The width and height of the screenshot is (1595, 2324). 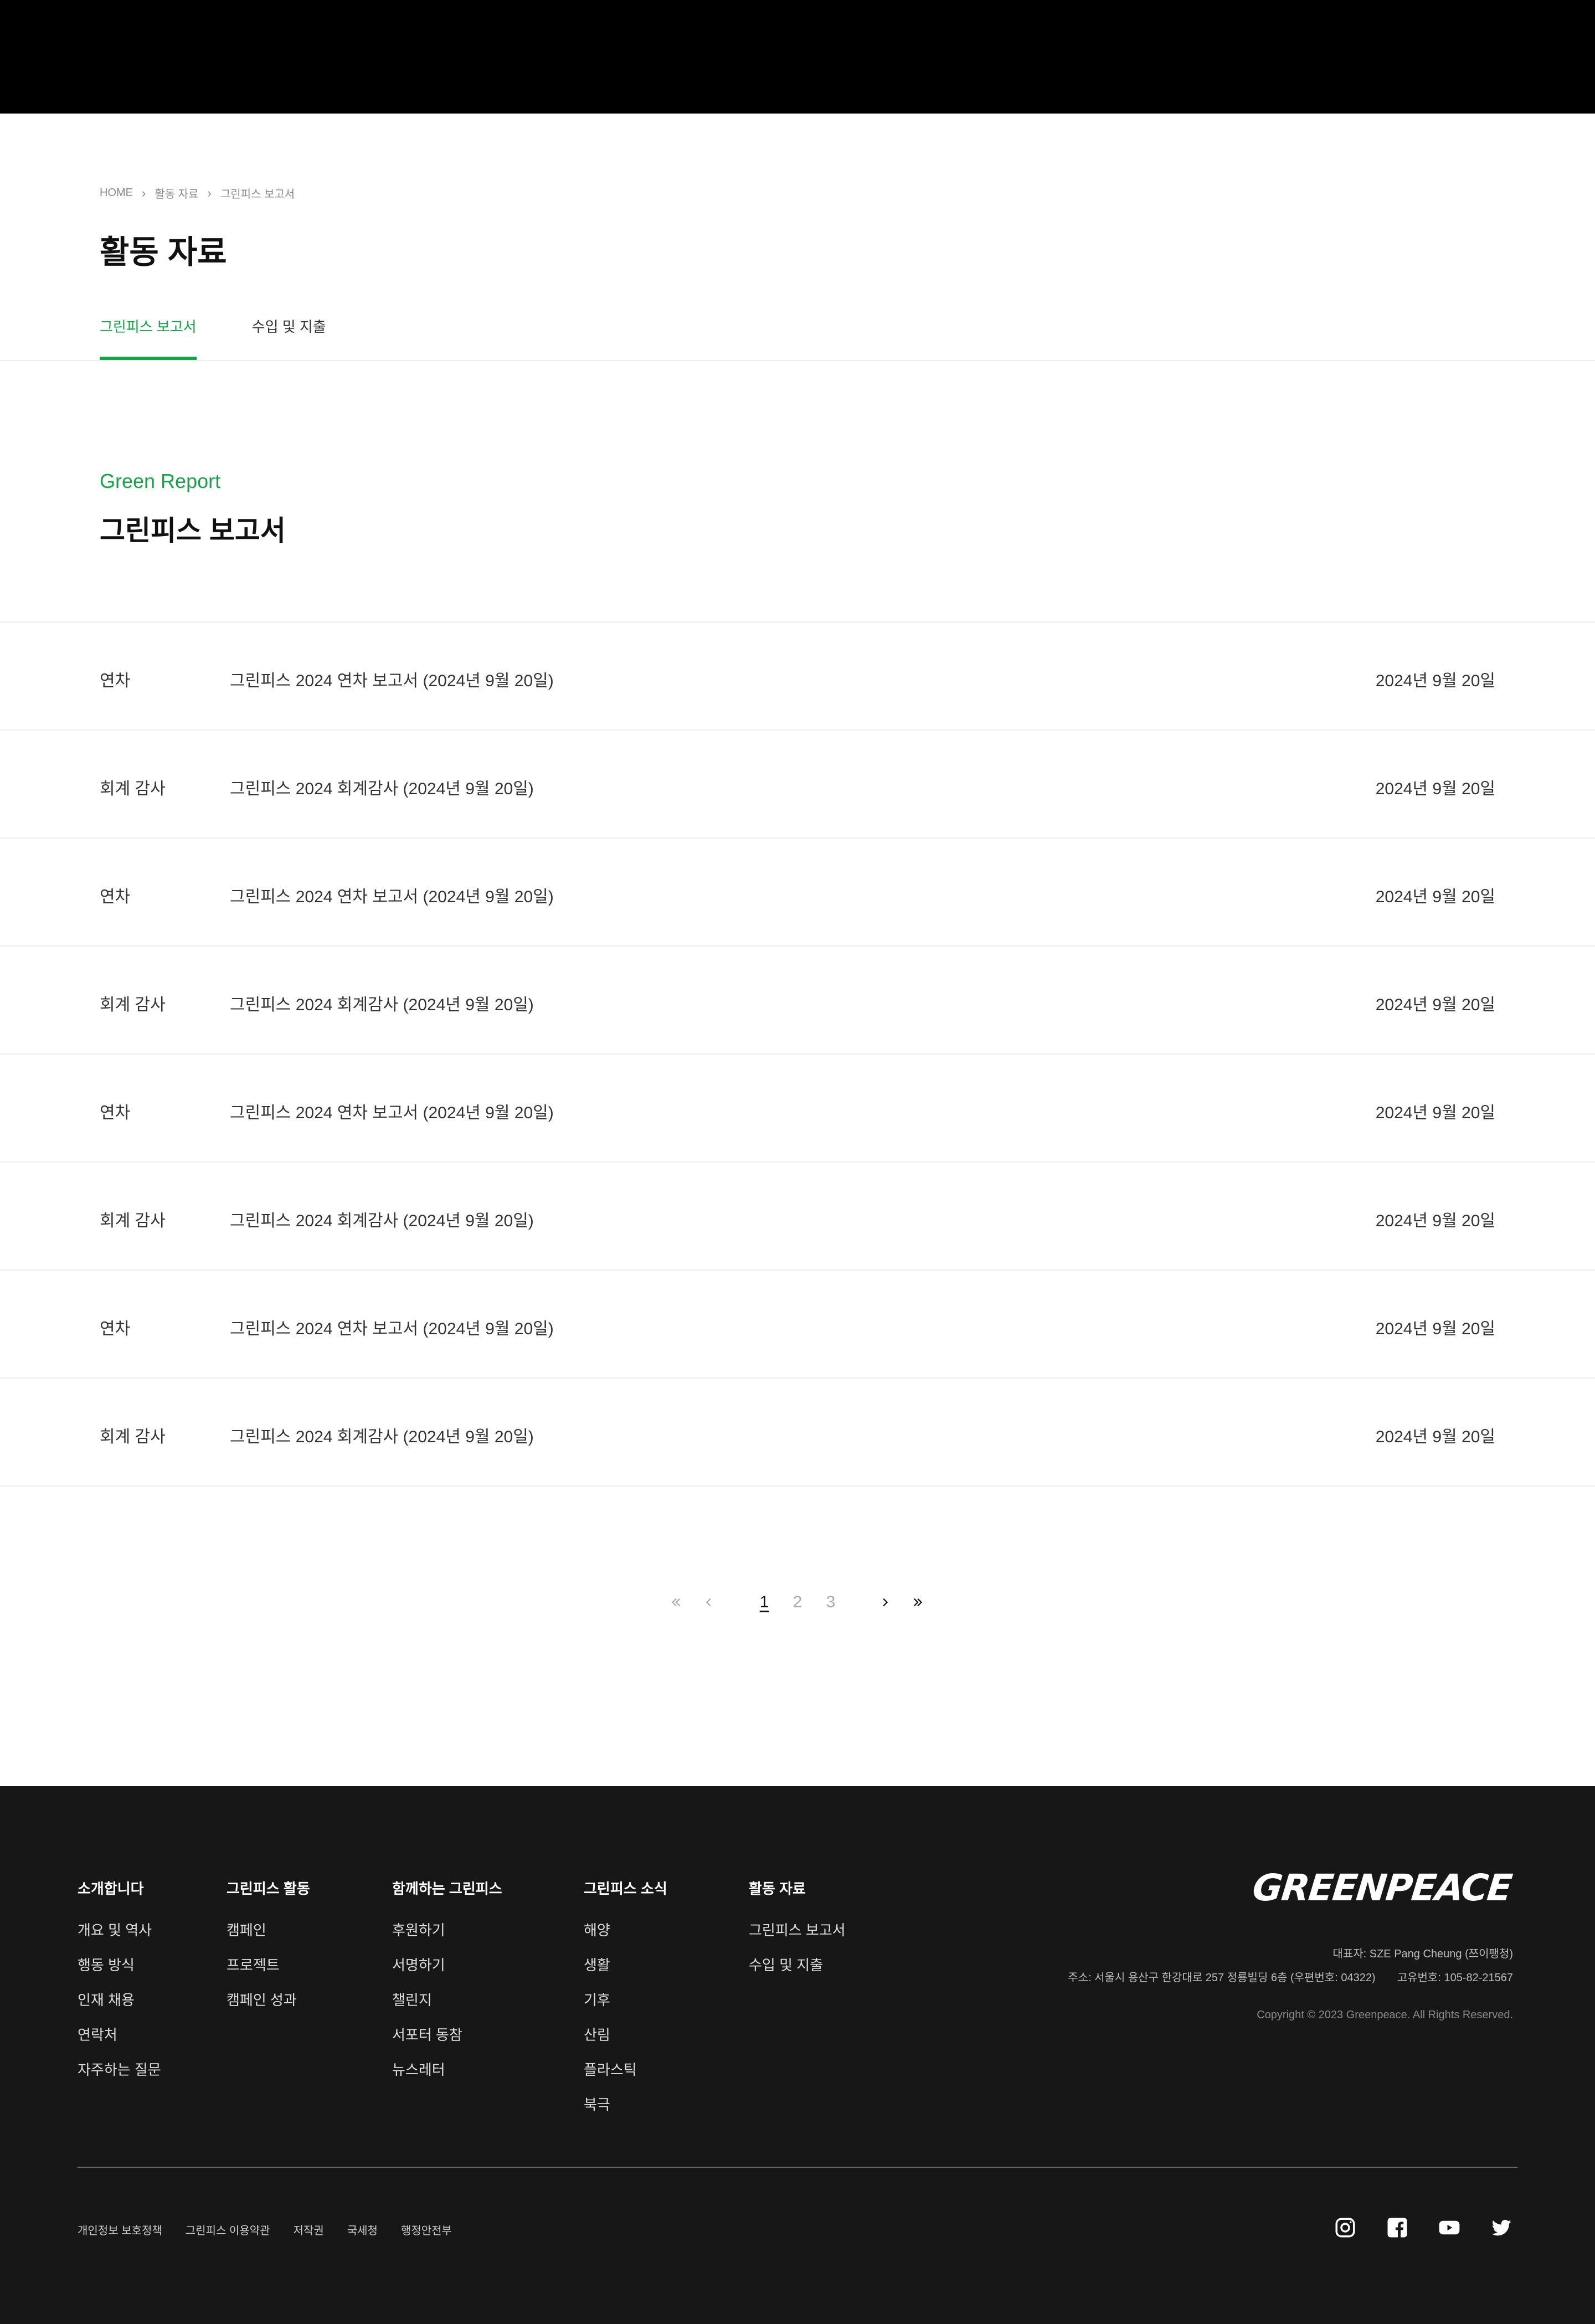 What do you see at coordinates (625, 1929) in the screenshot?
I see `footer-link: 해양` at bounding box center [625, 1929].